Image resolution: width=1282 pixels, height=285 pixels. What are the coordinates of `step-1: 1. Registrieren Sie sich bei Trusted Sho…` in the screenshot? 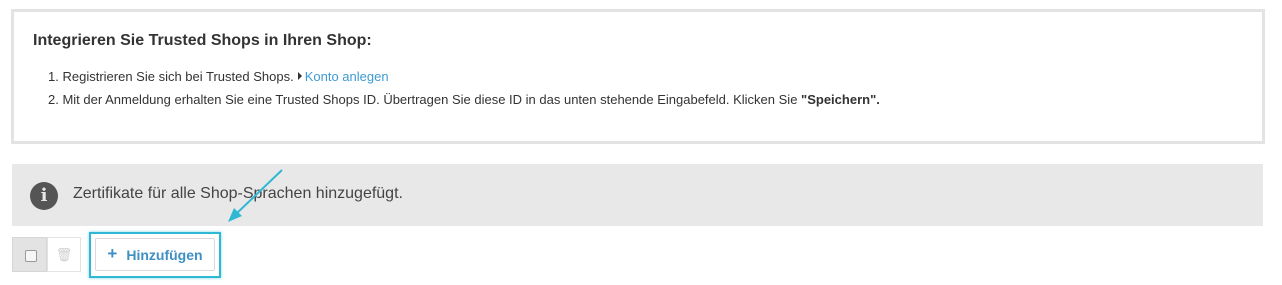 It's located at (464, 79).